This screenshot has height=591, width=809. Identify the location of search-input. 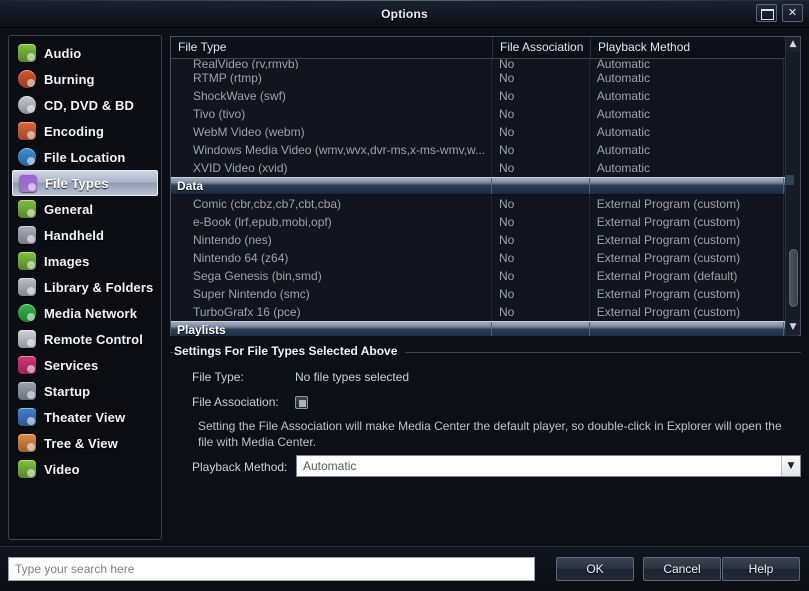
(271, 569).